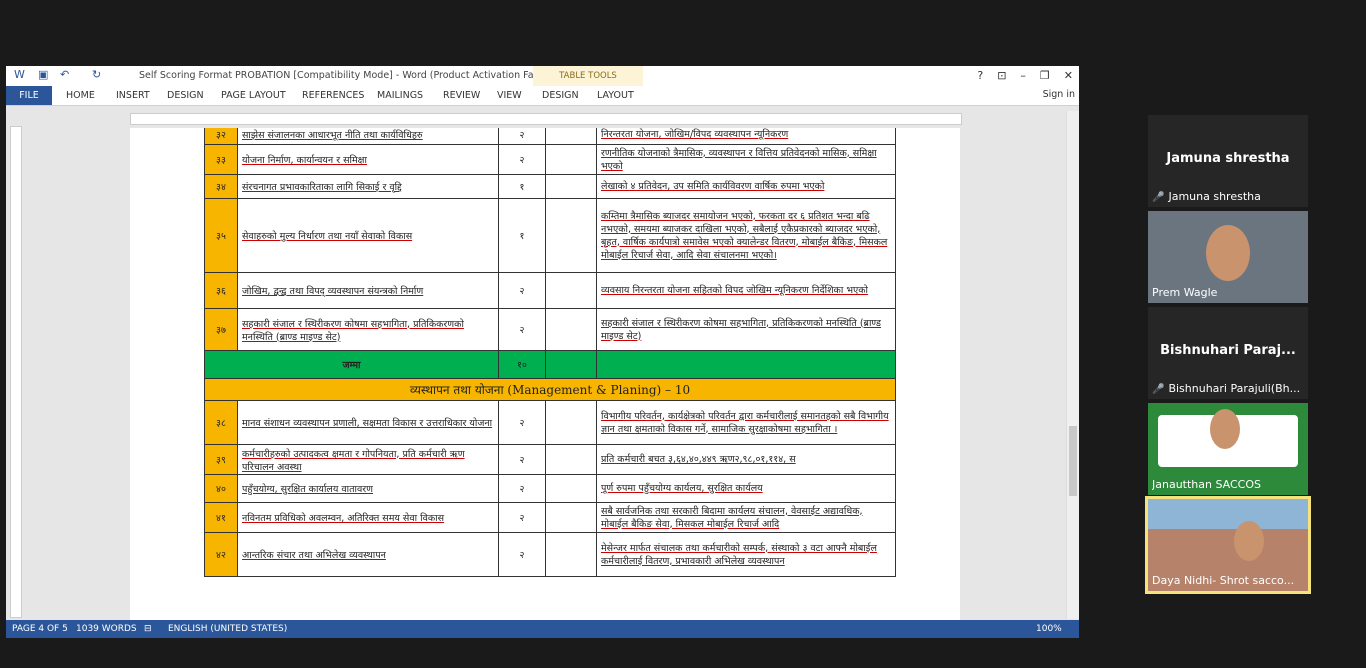 The image size is (1366, 668). I want to click on horizontal-ruler, so click(546, 119).